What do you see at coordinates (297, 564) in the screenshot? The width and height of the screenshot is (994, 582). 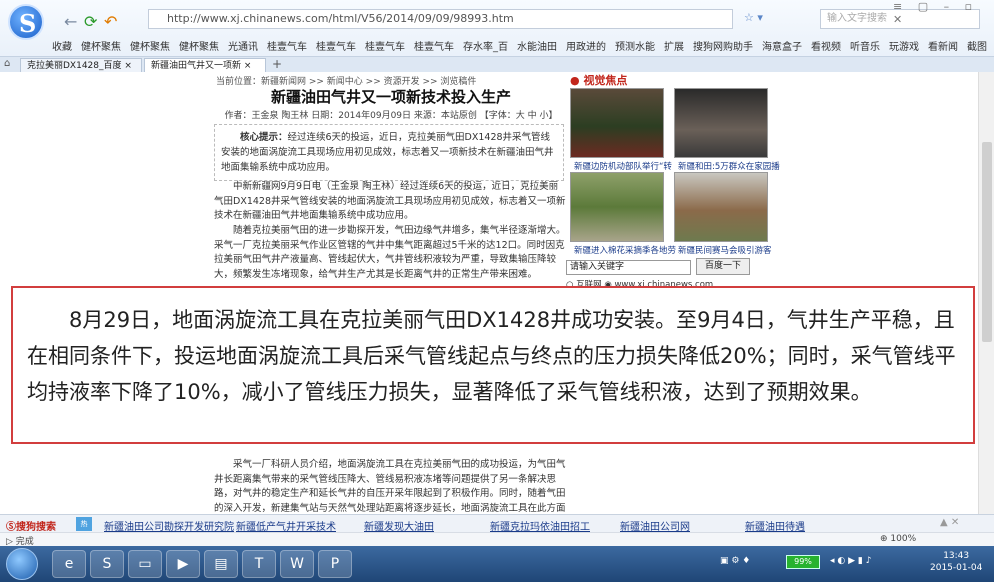 I see `word-icon: W` at bounding box center [297, 564].